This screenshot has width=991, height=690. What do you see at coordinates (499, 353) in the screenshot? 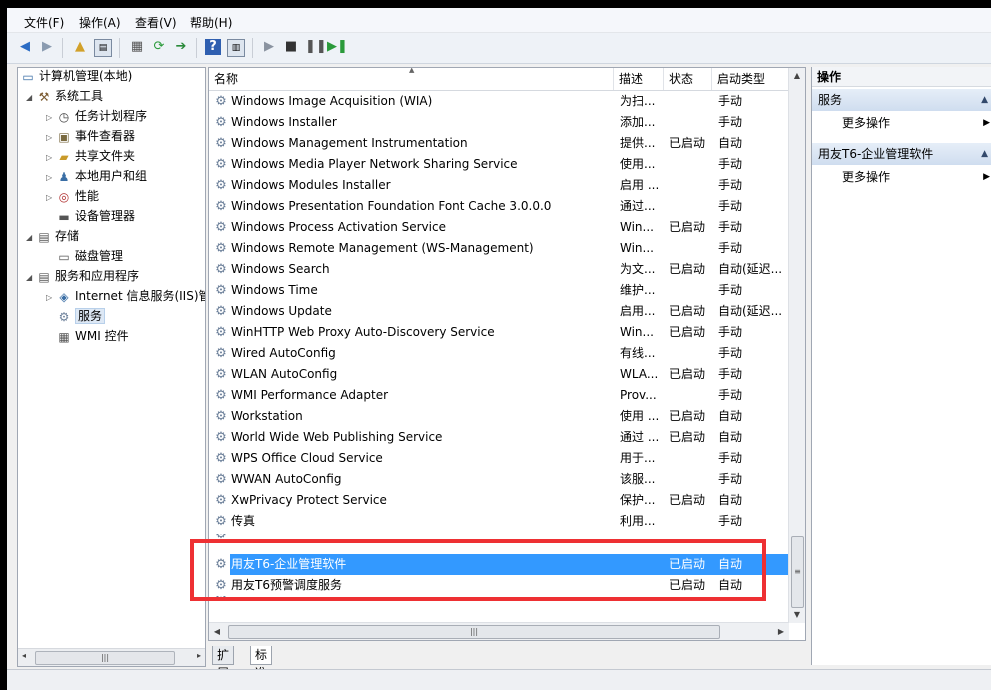
I see `table-row: ⚙ Wired AutoConfig 有线... 手动` at bounding box center [499, 353].